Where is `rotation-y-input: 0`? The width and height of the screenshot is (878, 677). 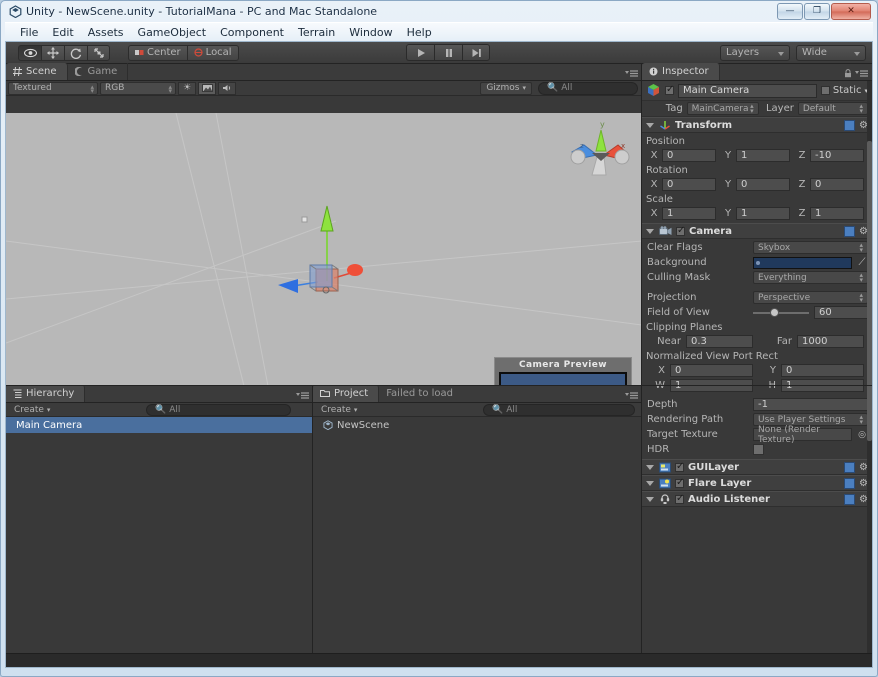
rotation-y-input: 0 is located at coordinates (763, 184).